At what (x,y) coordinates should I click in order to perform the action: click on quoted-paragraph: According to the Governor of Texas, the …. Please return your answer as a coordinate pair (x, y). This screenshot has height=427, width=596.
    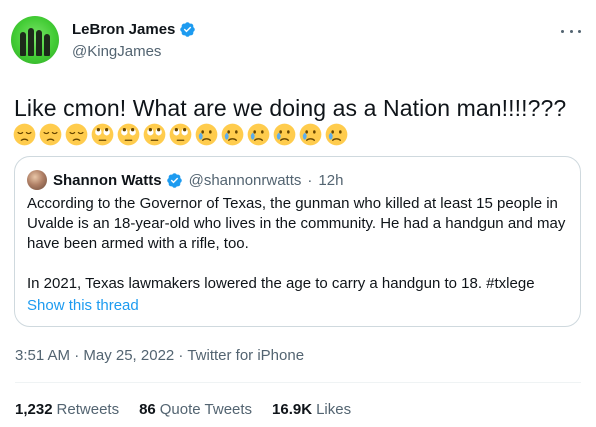
    Looking at the image, I should click on (296, 223).